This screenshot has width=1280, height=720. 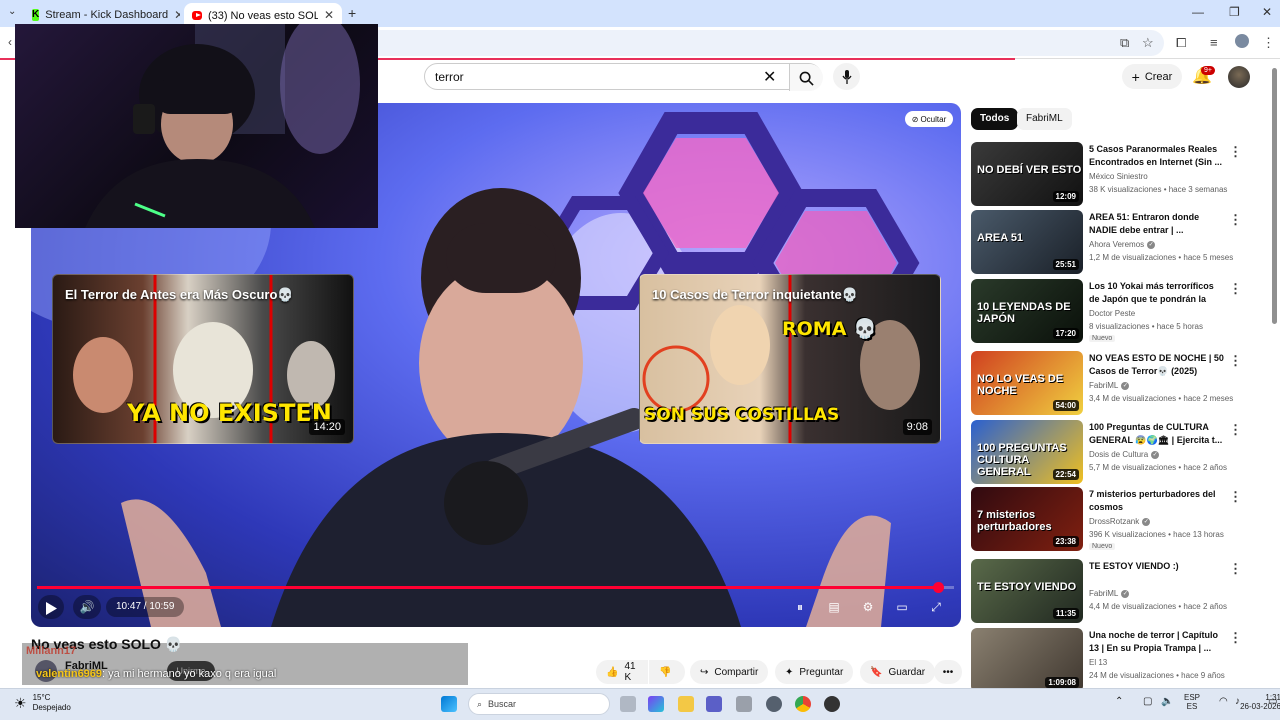 What do you see at coordinates (1223, 701) in the screenshot?
I see `wifi-icon: ◠` at bounding box center [1223, 701].